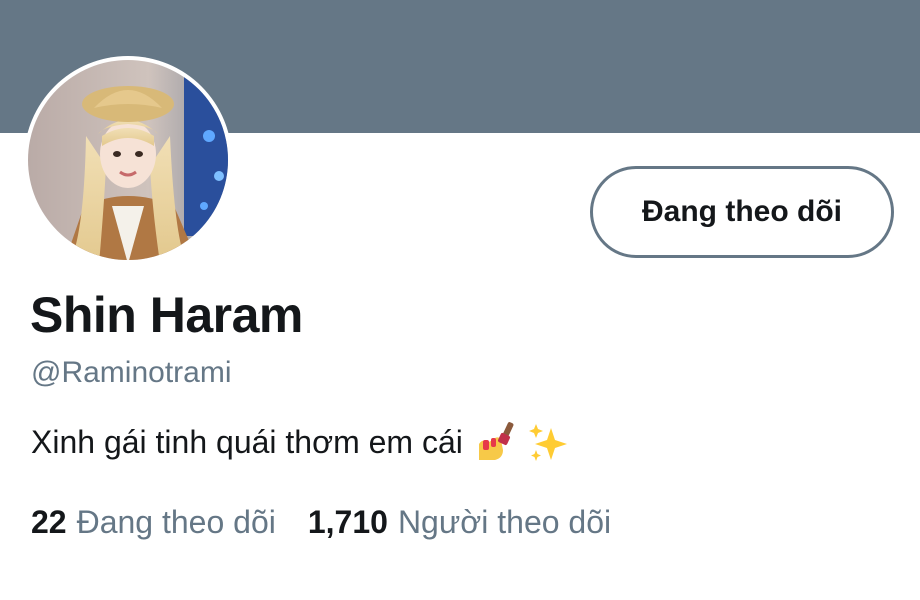 The width and height of the screenshot is (920, 600). What do you see at coordinates (176, 522) in the screenshot?
I see `following-label: Đang theo dõi` at bounding box center [176, 522].